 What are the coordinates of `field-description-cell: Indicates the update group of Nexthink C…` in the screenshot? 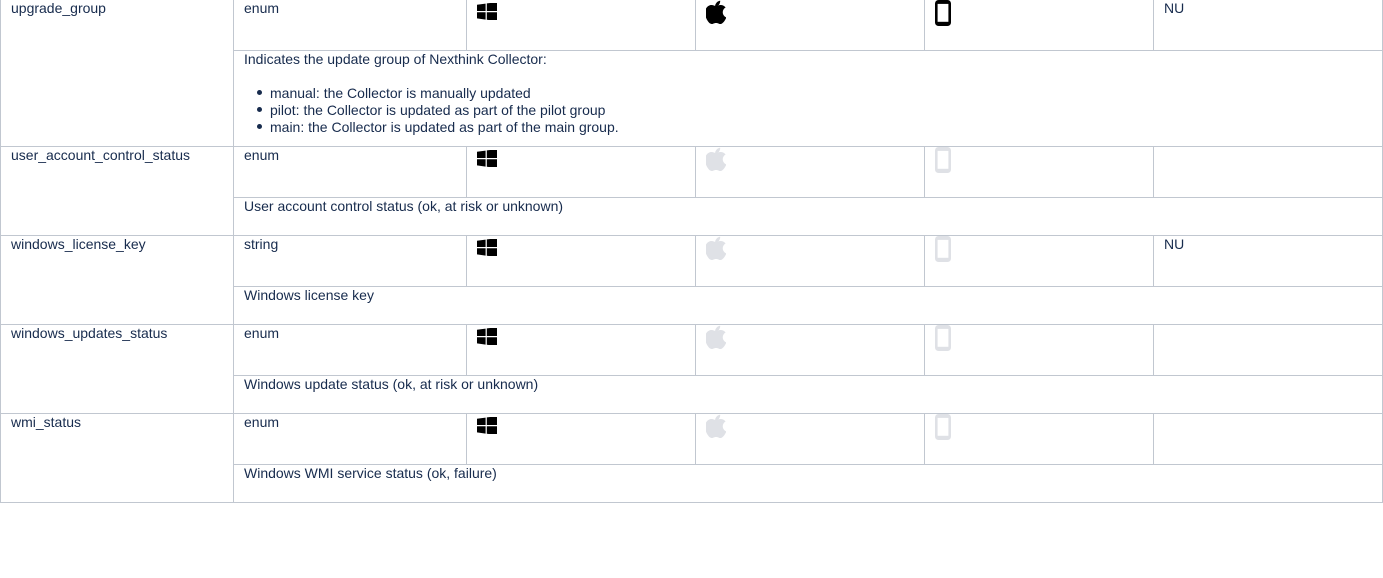 It's located at (808, 98).